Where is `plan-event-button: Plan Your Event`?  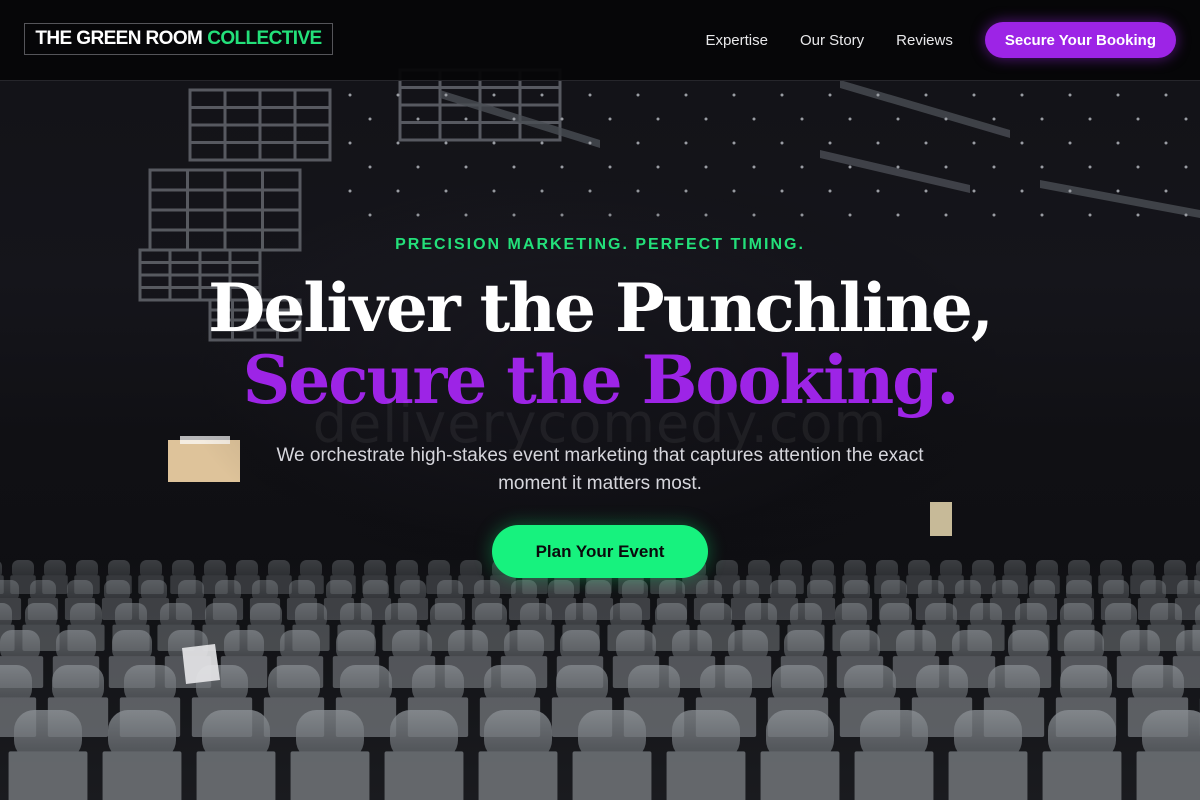
plan-event-button: Plan Your Event is located at coordinates (600, 551).